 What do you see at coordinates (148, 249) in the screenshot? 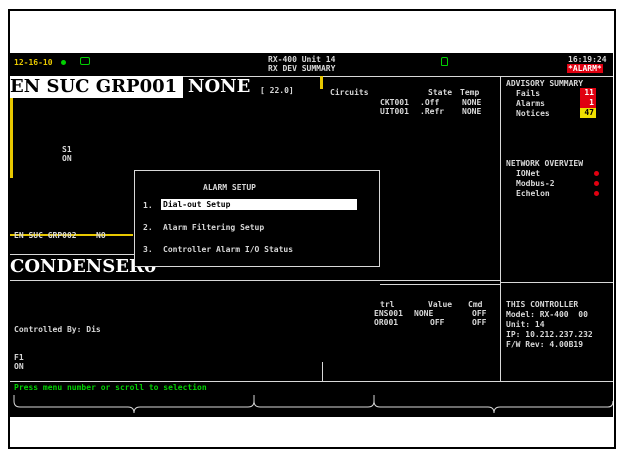
I see `dialog-option-number: 3.` at bounding box center [148, 249].